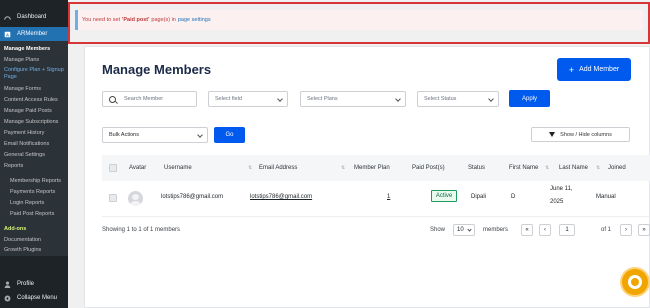  I want to click on dashboard-icon, so click(7, 17).